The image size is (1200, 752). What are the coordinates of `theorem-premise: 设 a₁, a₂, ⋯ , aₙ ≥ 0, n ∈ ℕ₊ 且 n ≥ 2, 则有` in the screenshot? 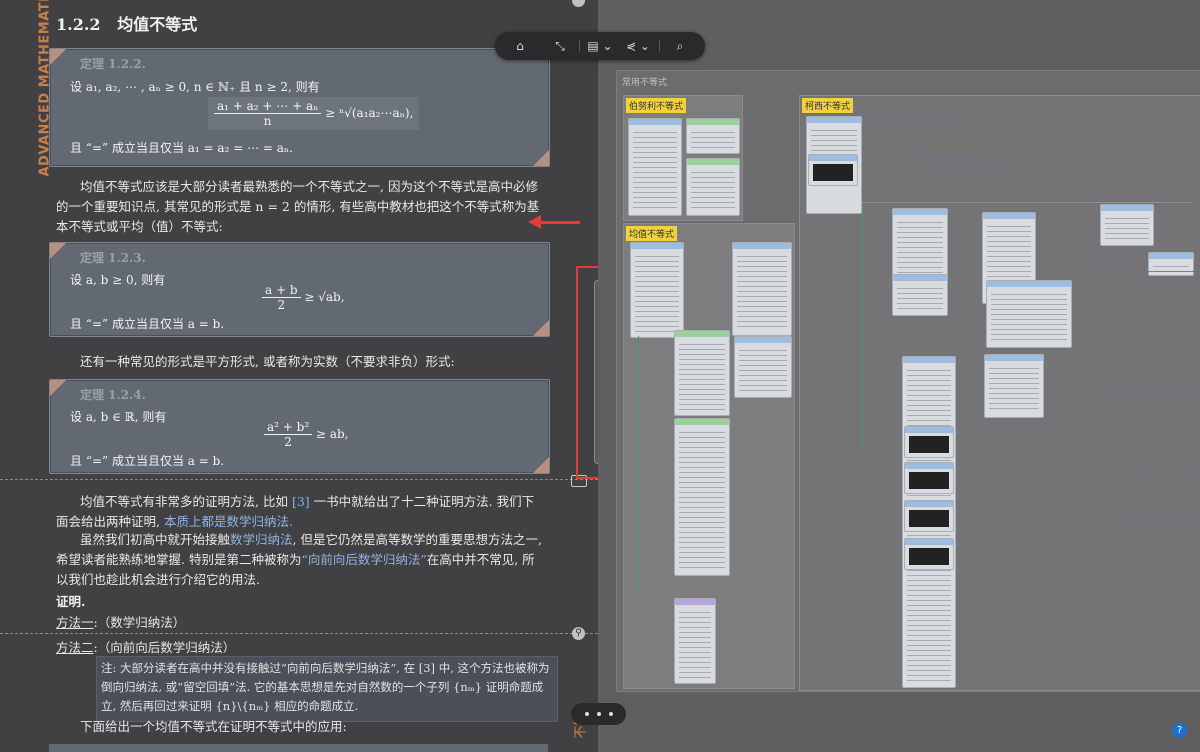 It's located at (195, 87).